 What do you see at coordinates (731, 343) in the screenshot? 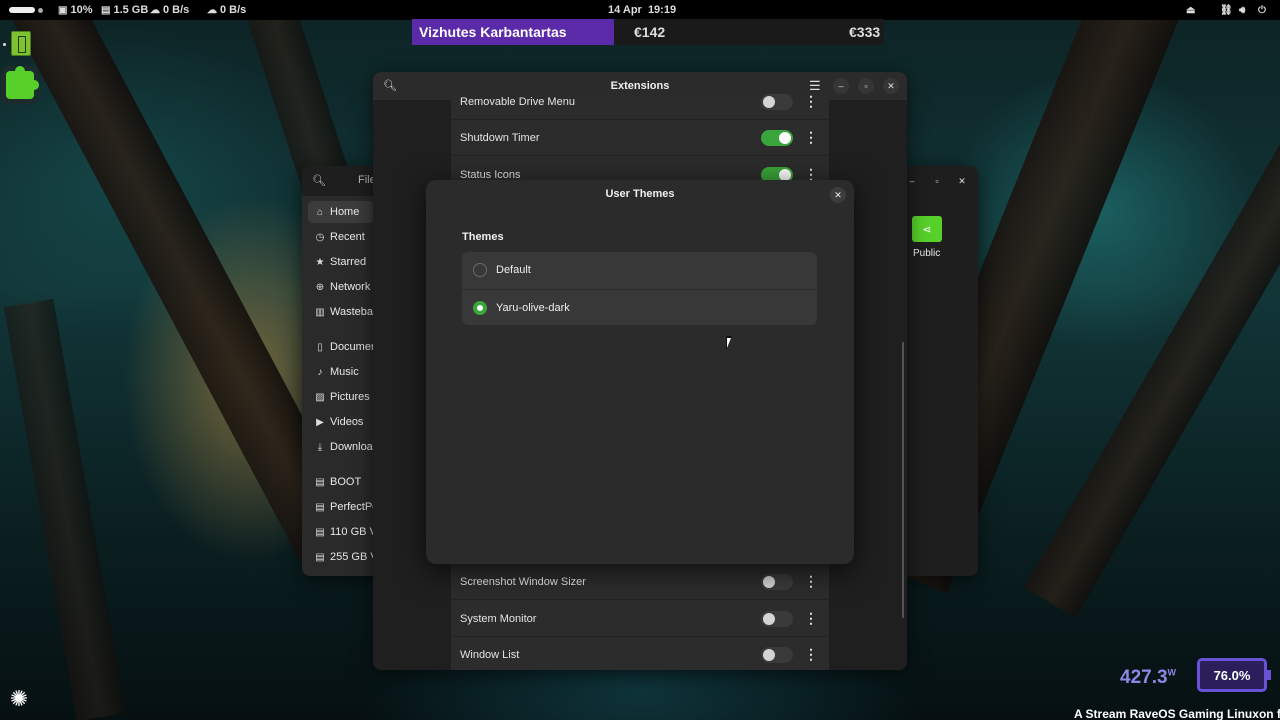
I see `mouse-cursor-fill` at bounding box center [731, 343].